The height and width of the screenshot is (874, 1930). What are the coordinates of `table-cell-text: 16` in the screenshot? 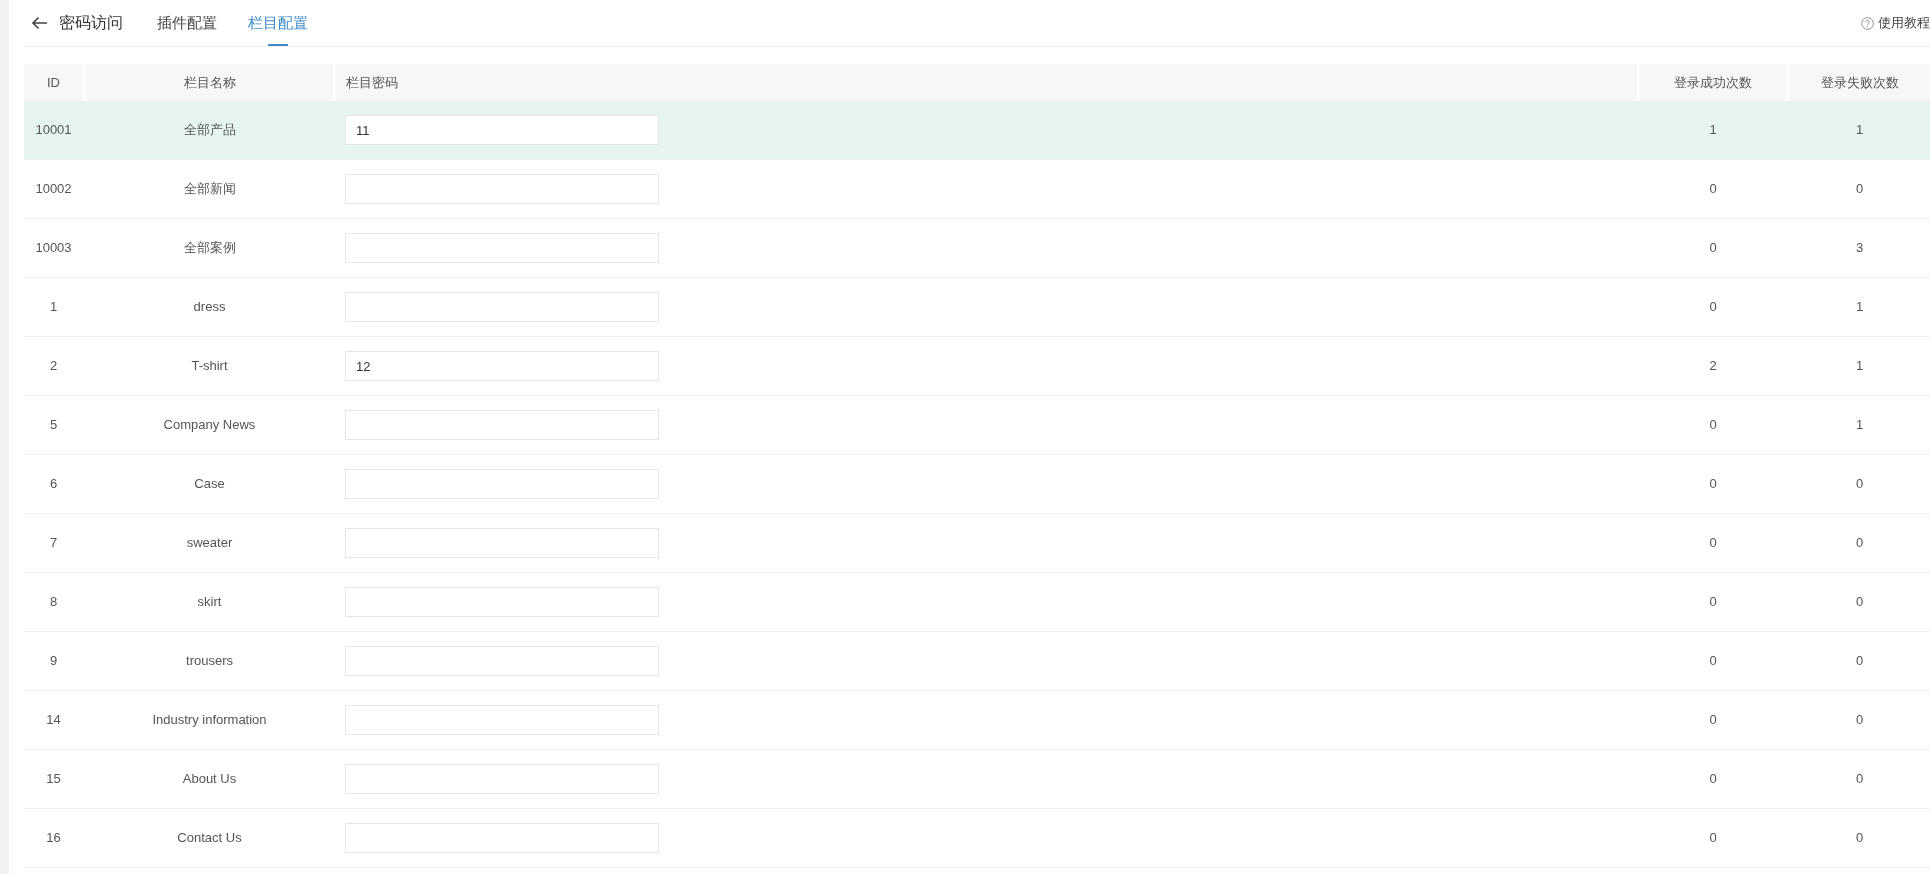 It's located at (53, 838).